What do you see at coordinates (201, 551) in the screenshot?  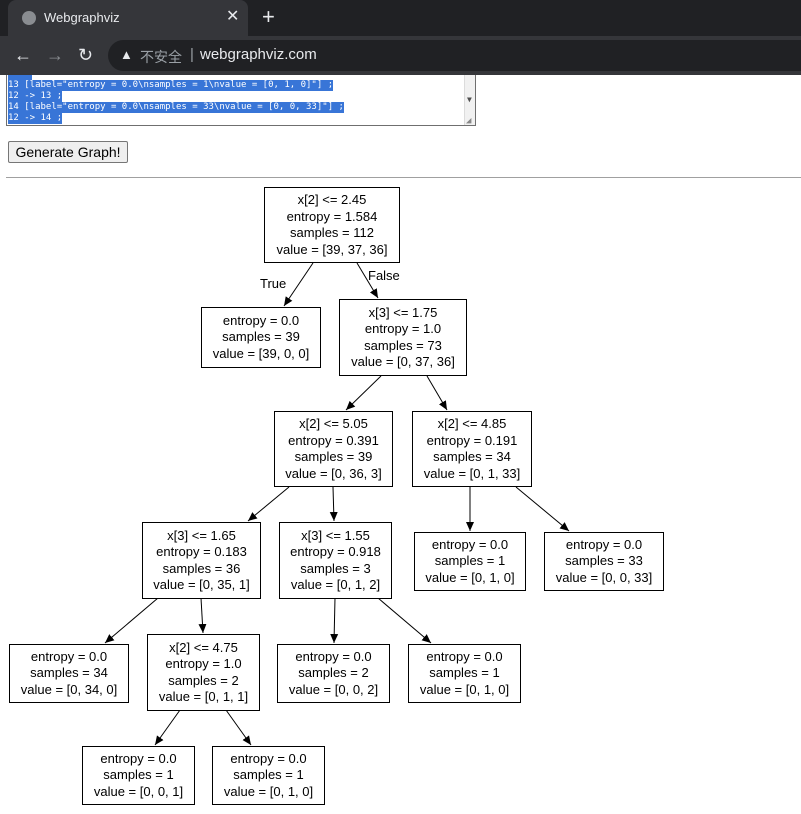 I see `node-entropy: entropy = 0.183` at bounding box center [201, 551].